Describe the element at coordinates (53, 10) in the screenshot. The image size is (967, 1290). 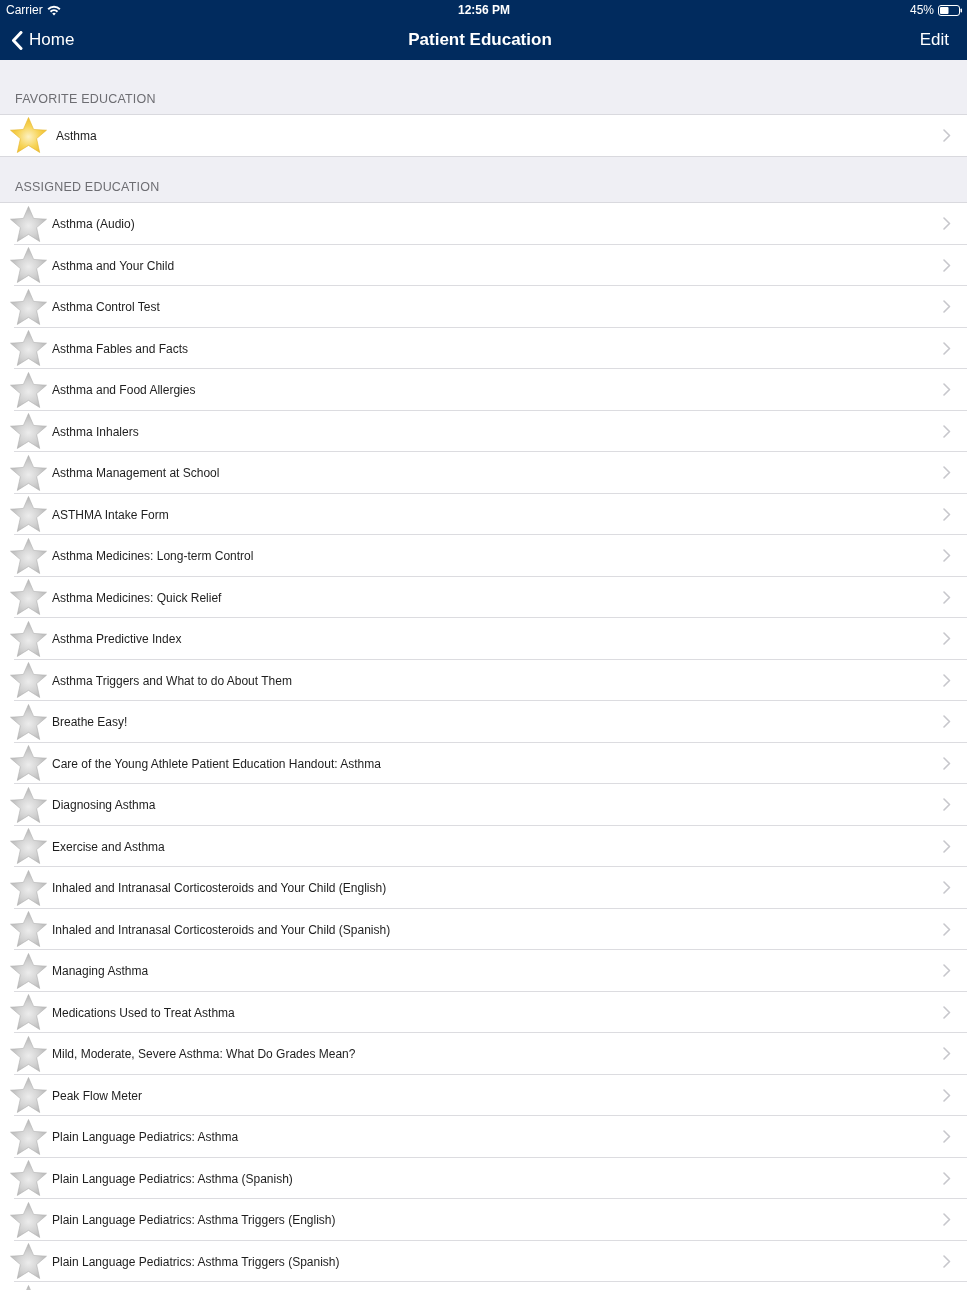
I see `wifi-icon` at that location.